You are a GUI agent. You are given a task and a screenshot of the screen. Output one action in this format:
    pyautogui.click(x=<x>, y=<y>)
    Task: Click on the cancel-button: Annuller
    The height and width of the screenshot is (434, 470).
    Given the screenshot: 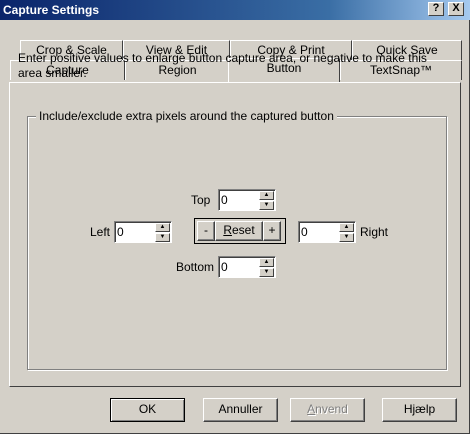 What is the action you would take?
    pyautogui.click(x=240, y=410)
    